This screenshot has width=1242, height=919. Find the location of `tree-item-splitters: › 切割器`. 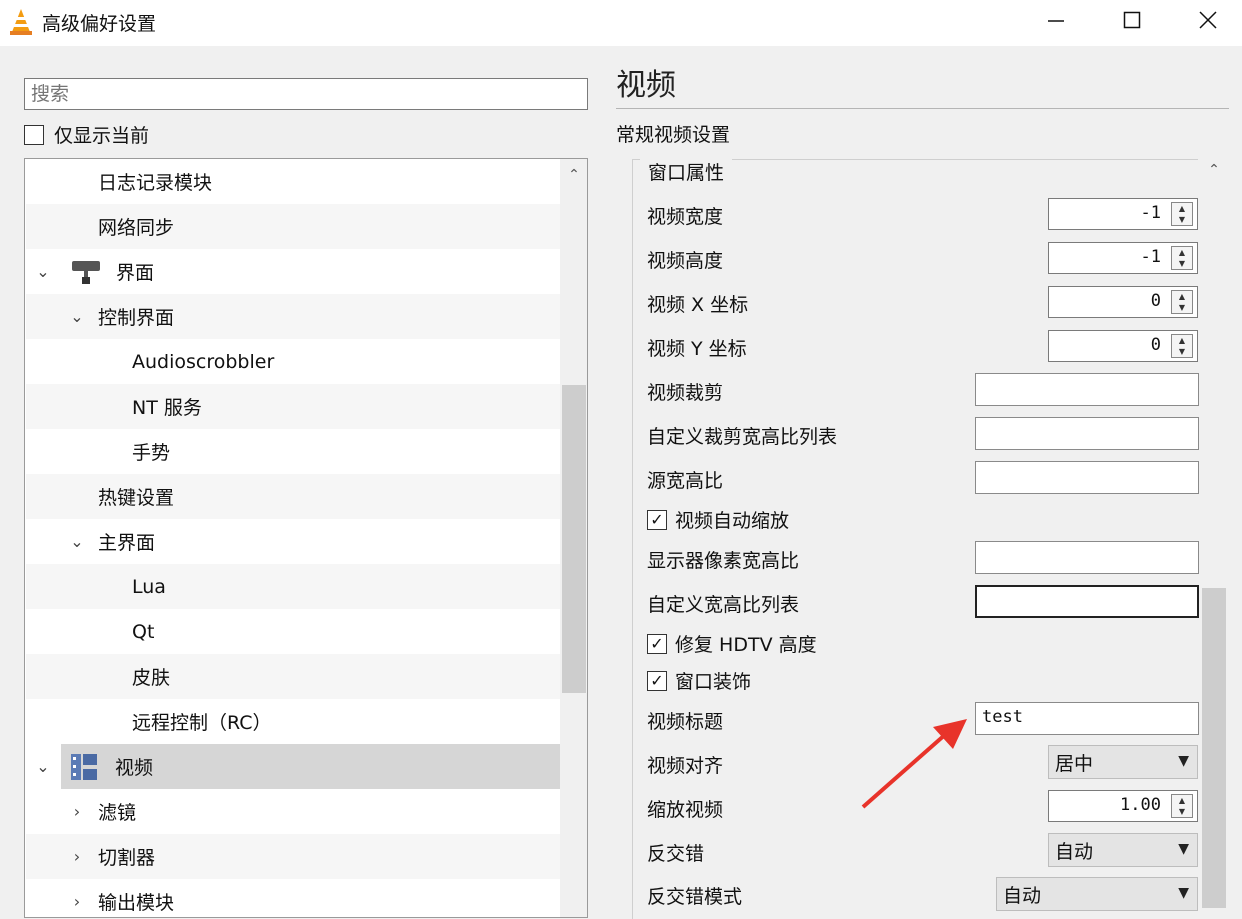

tree-item-splitters: › 切割器 is located at coordinates (293, 856).